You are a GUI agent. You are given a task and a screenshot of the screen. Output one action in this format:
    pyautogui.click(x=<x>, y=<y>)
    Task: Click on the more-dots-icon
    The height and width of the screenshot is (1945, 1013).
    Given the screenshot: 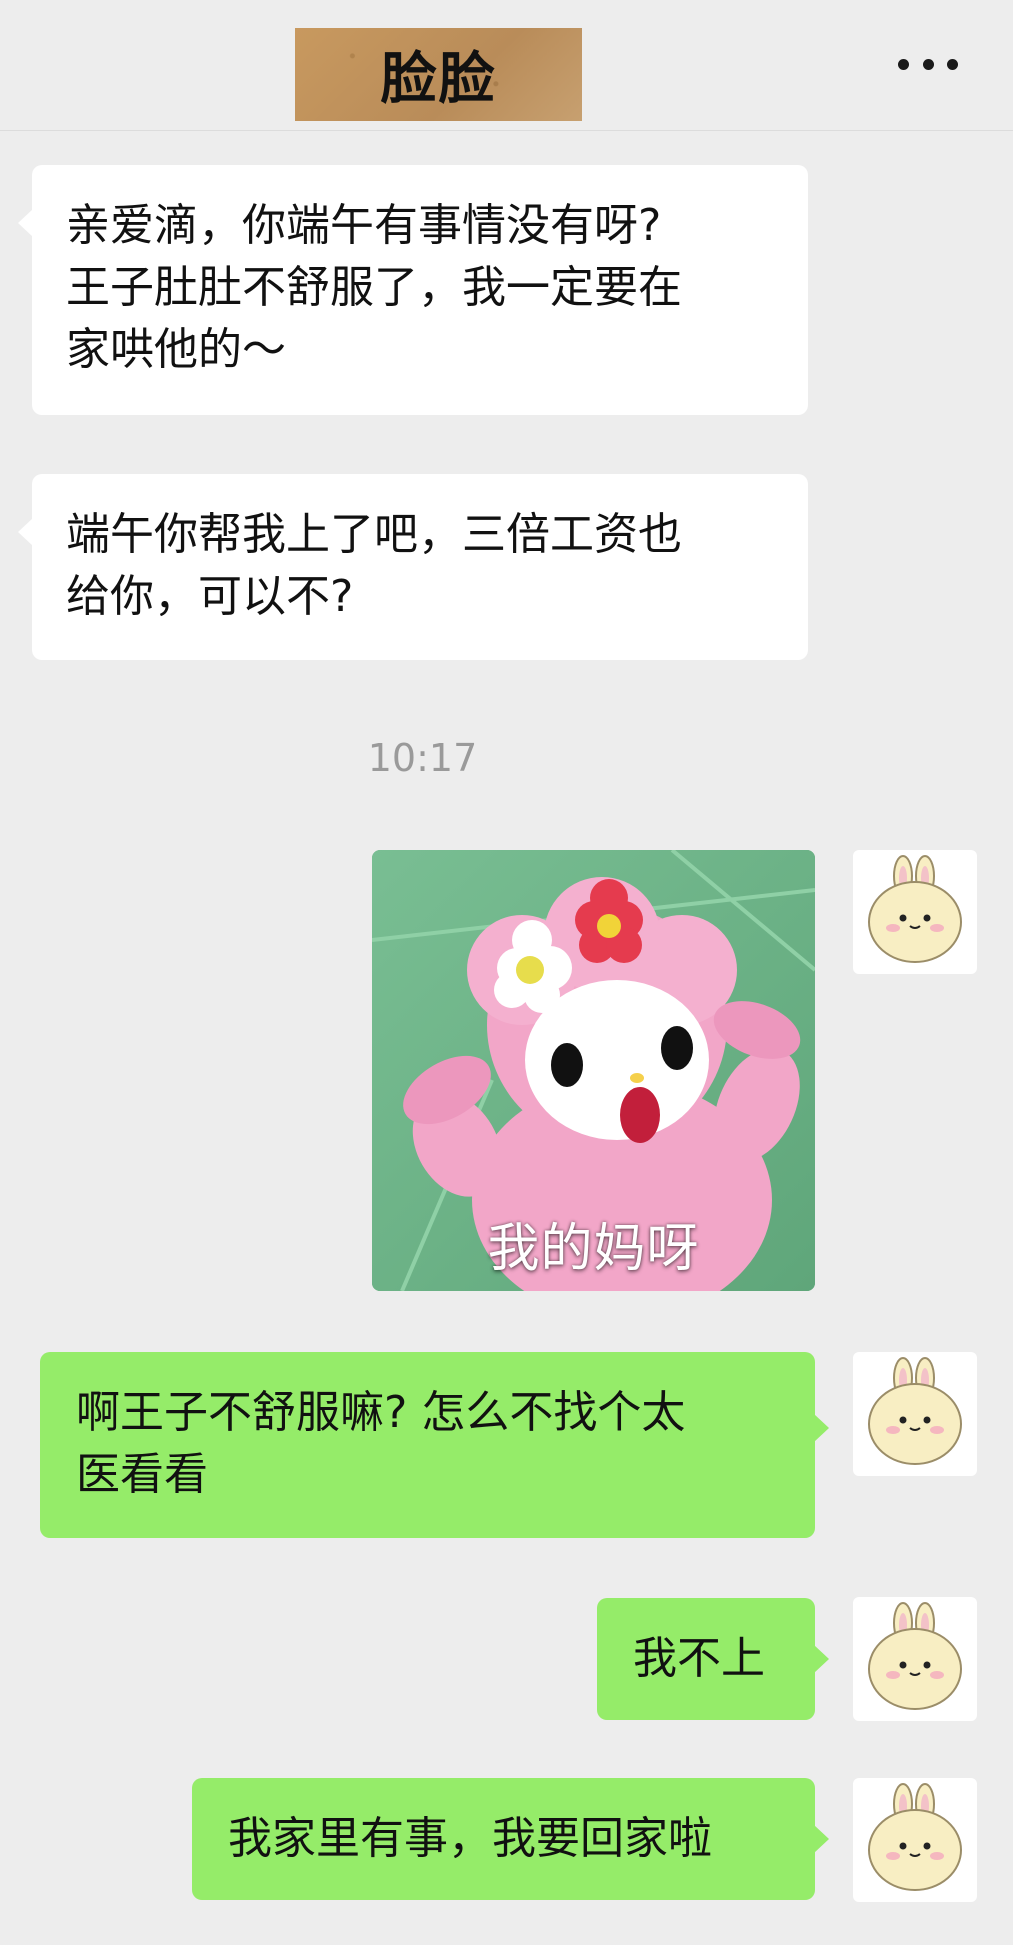 What is the action you would take?
    pyautogui.click(x=903, y=64)
    